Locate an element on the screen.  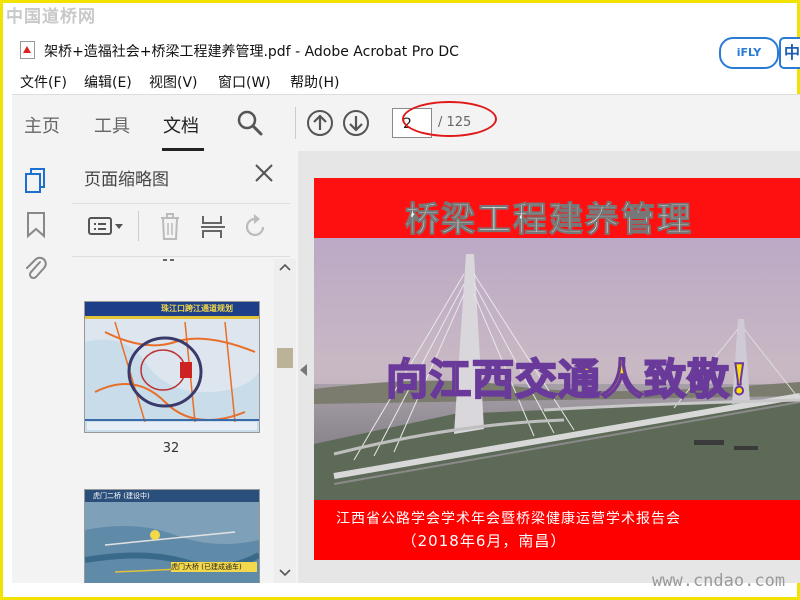
tab-tools: 工具 is located at coordinates (112, 125).